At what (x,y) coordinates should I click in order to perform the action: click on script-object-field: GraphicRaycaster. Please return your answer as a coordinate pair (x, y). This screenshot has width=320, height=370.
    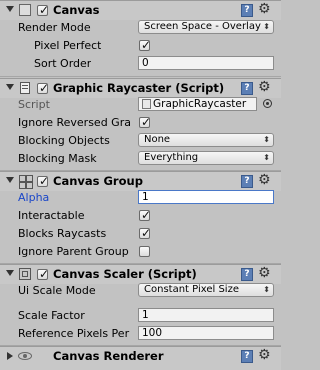
    Looking at the image, I should click on (197, 104).